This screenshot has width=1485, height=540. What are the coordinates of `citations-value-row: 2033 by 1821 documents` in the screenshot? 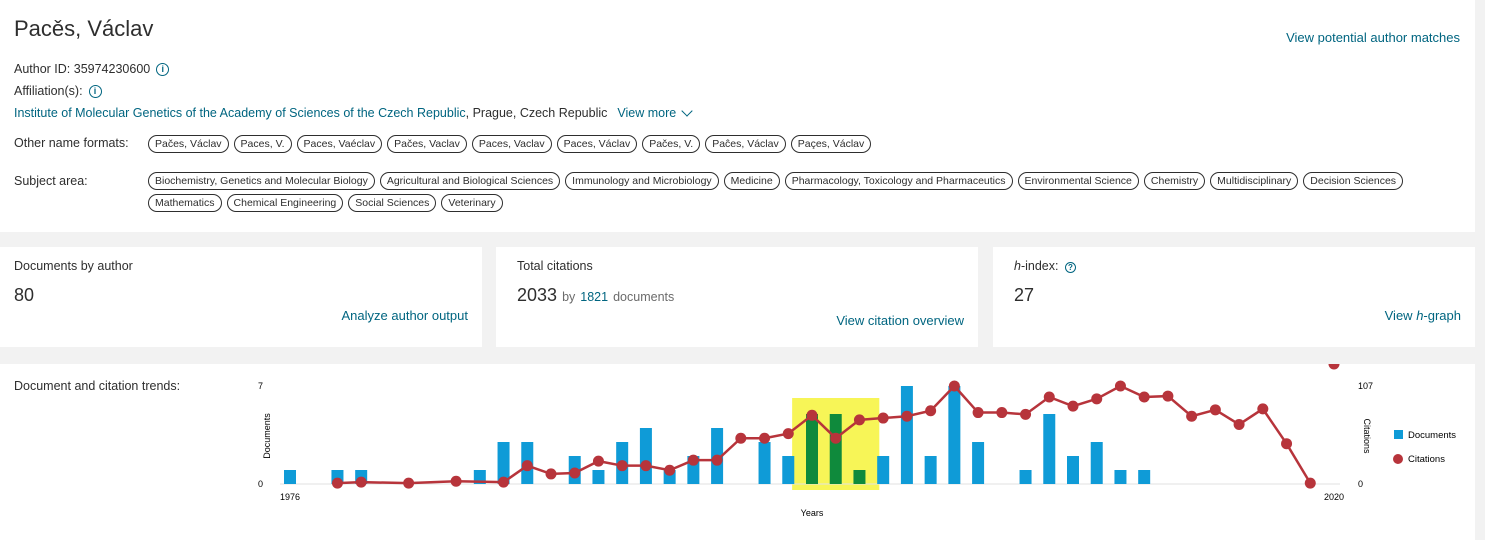 It's located at (595, 295).